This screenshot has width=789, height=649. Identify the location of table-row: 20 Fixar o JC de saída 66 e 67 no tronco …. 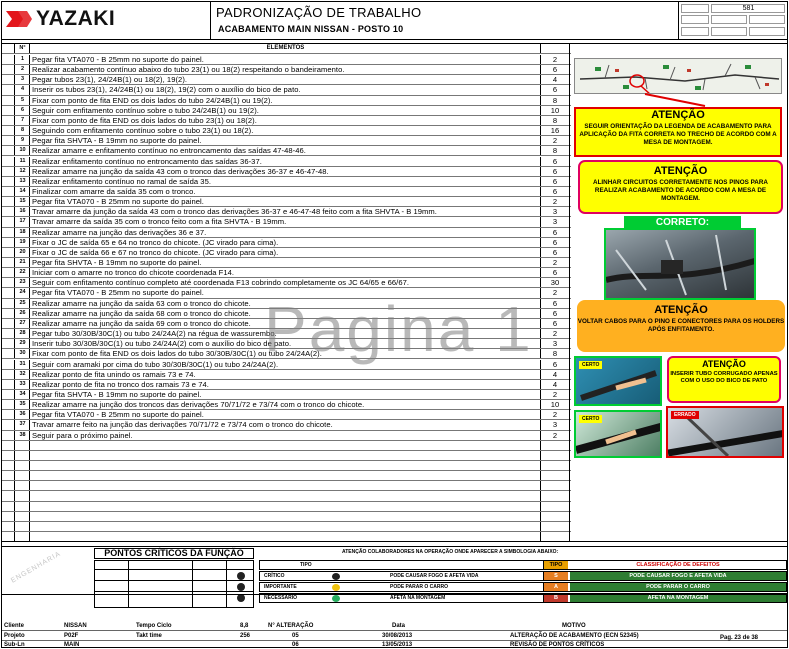
(286, 252).